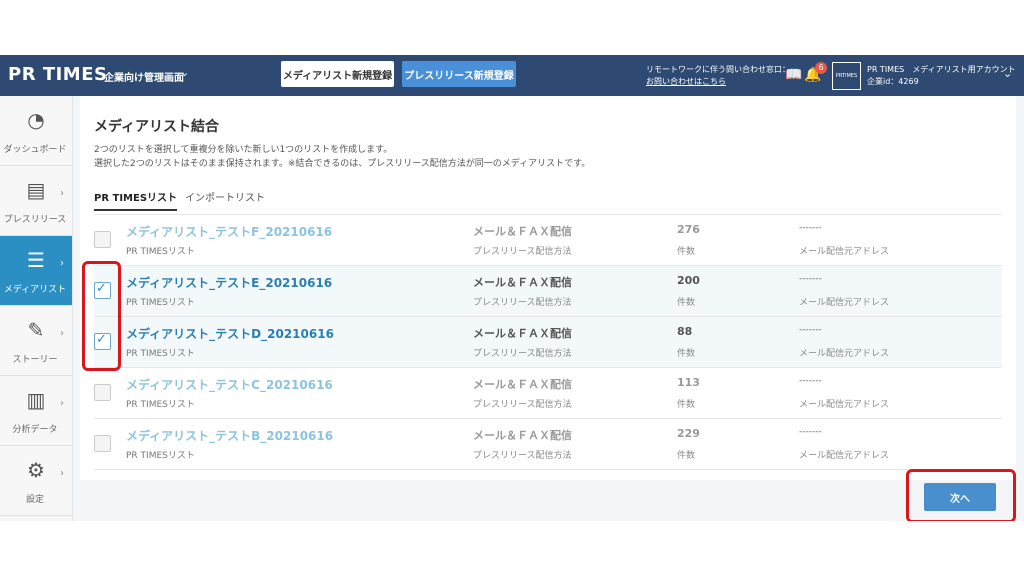  I want to click on sidebar-item-analytics: ▥ › 分析データ, so click(36, 411).